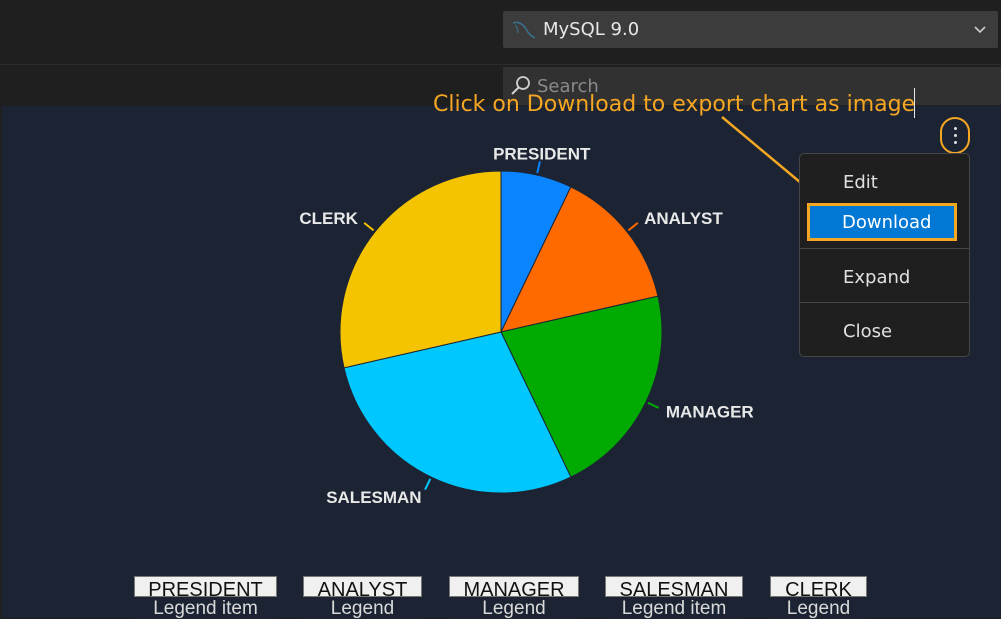 This screenshot has width=1001, height=619. Describe the element at coordinates (205, 586) in the screenshot. I see `legend-label: PRESIDENT` at that location.